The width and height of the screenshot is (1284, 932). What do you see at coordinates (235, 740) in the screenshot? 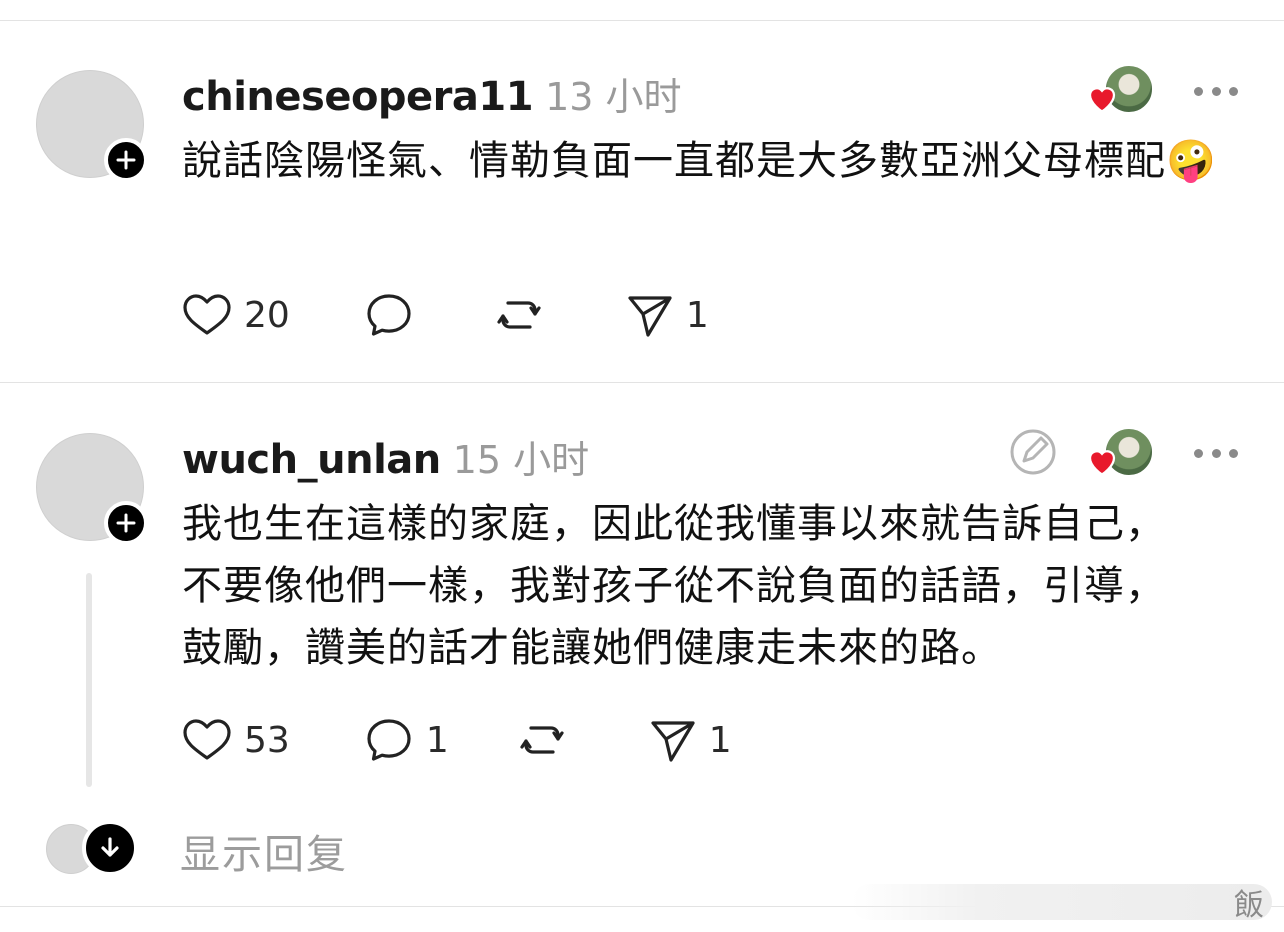
I see `like-button: 53` at bounding box center [235, 740].